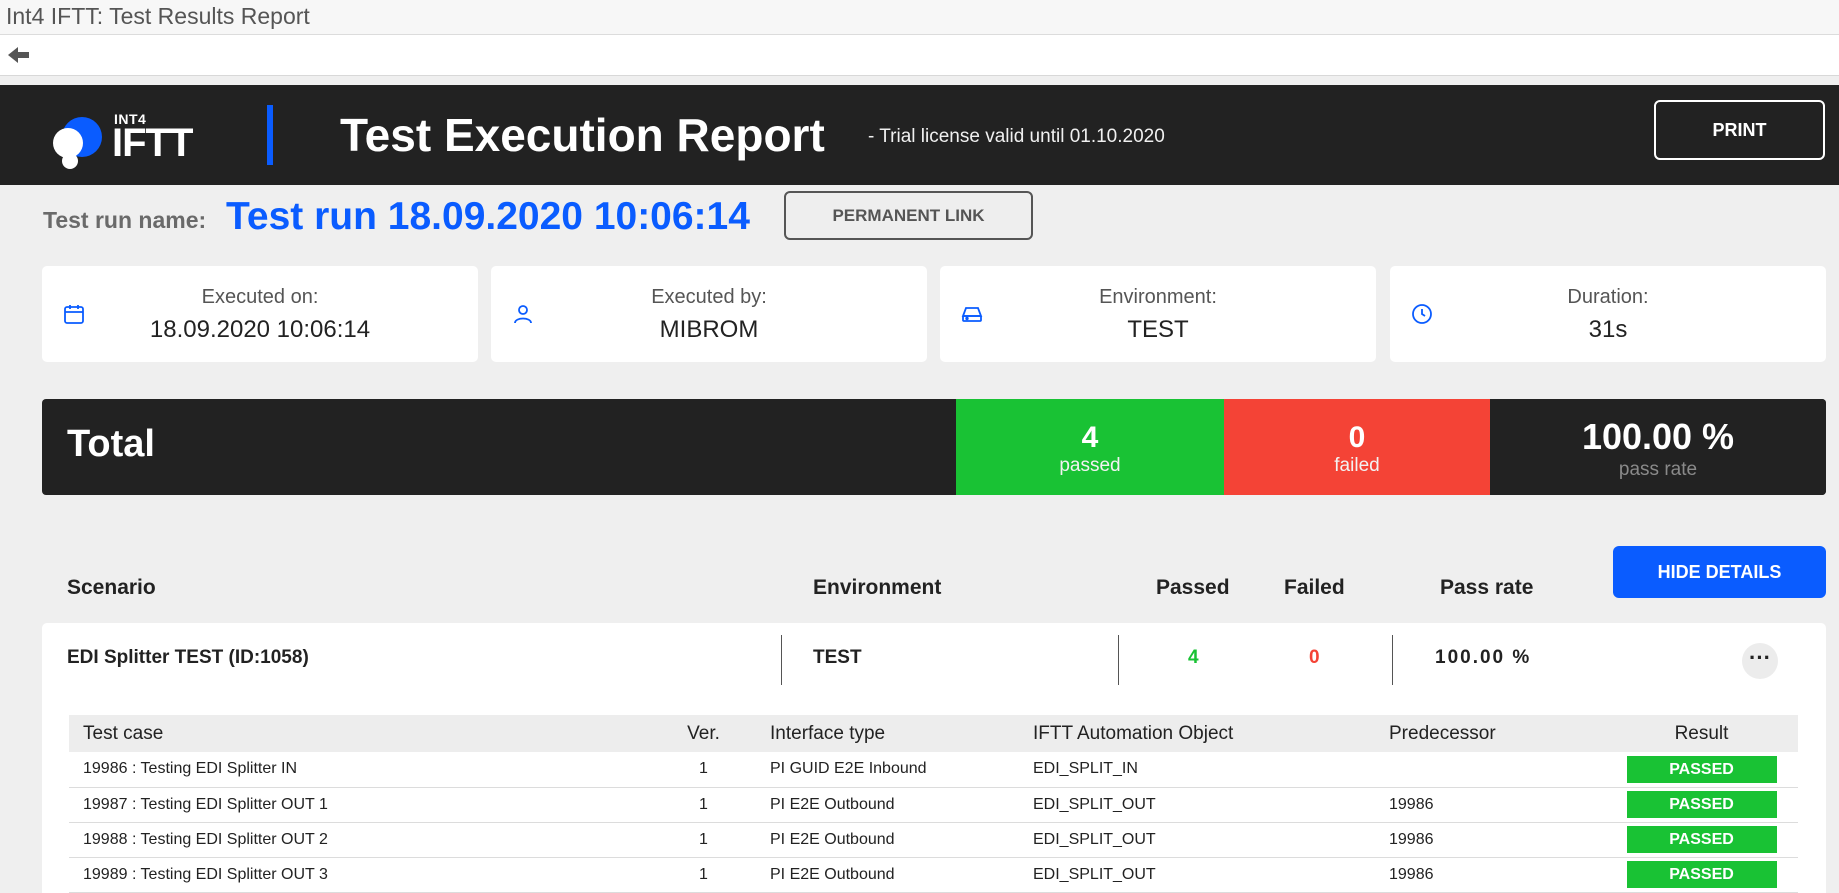 The width and height of the screenshot is (1839, 893). What do you see at coordinates (111, 444) in the screenshot?
I see `total-label: Total` at bounding box center [111, 444].